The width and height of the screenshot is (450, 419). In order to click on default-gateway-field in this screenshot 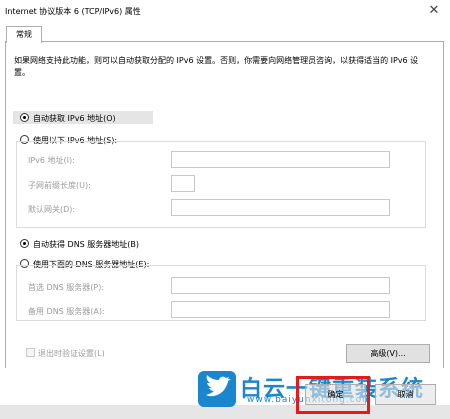, I will do `click(280, 207)`.